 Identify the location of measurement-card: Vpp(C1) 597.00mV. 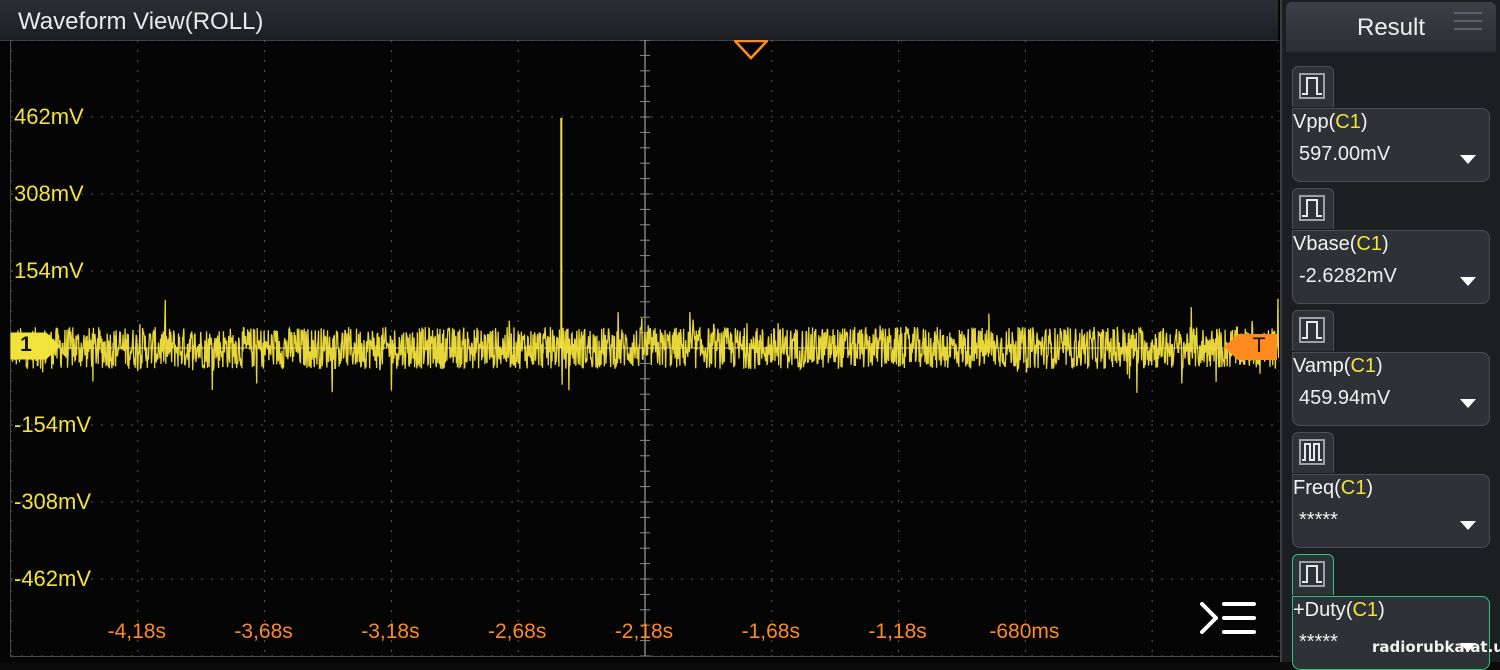
(1391, 145).